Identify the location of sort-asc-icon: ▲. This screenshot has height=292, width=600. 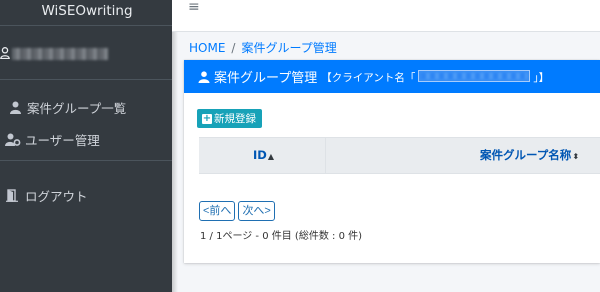
(270, 156).